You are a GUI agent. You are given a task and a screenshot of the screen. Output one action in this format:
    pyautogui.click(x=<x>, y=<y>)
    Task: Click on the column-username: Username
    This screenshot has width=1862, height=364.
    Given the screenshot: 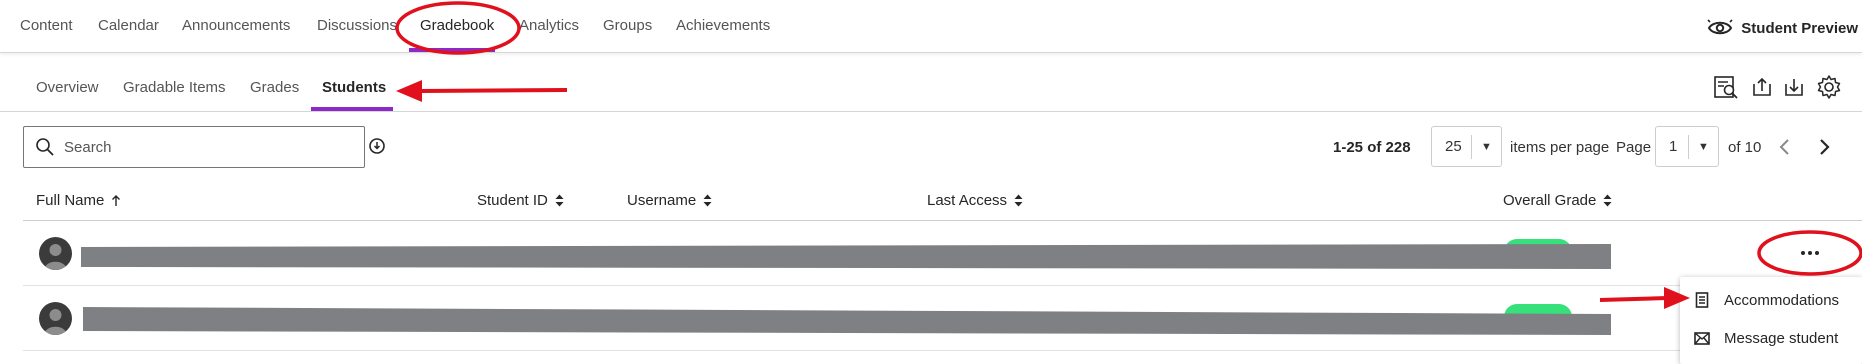 What is the action you would take?
    pyautogui.click(x=669, y=200)
    